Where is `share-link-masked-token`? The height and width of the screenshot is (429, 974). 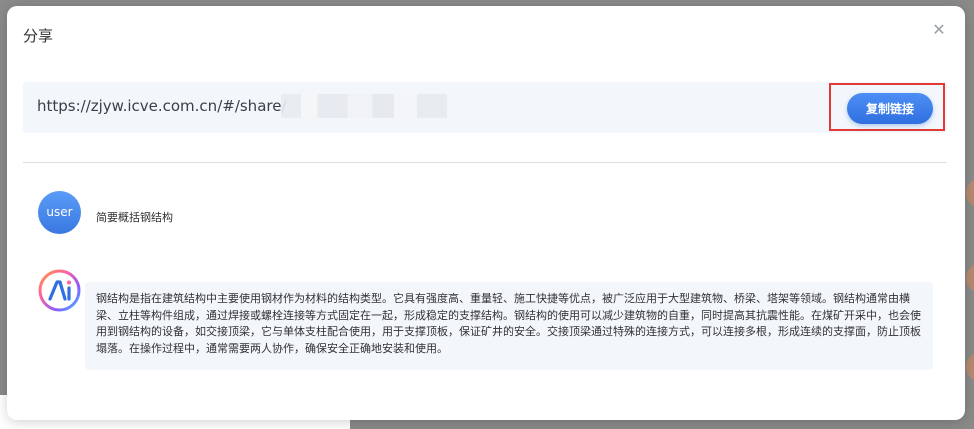 share-link-masked-token is located at coordinates (364, 106).